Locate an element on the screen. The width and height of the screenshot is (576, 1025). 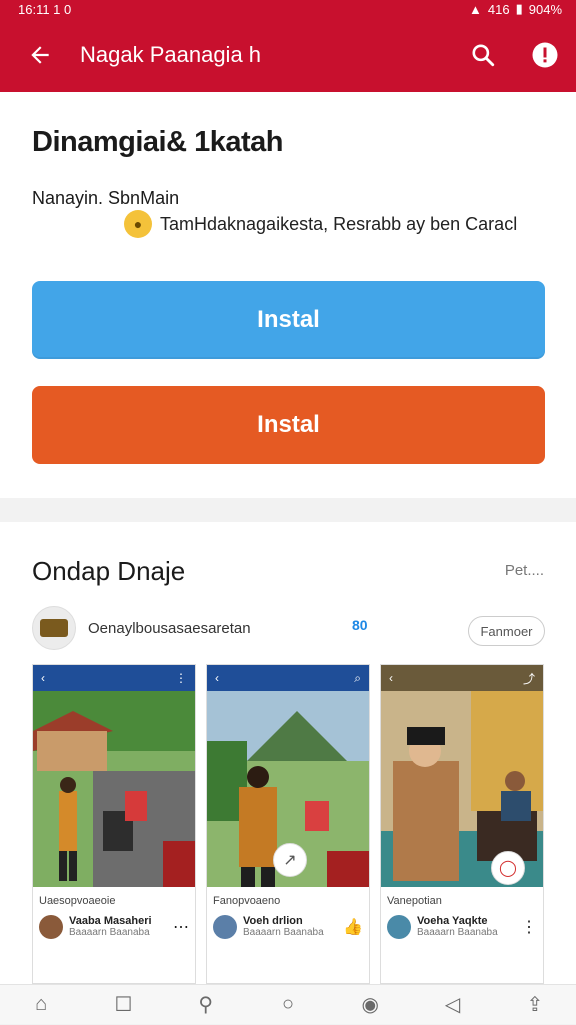
status-bar: 16:11 1 0 ▲ 416 ▮ 904% is located at coordinates (288, 9).